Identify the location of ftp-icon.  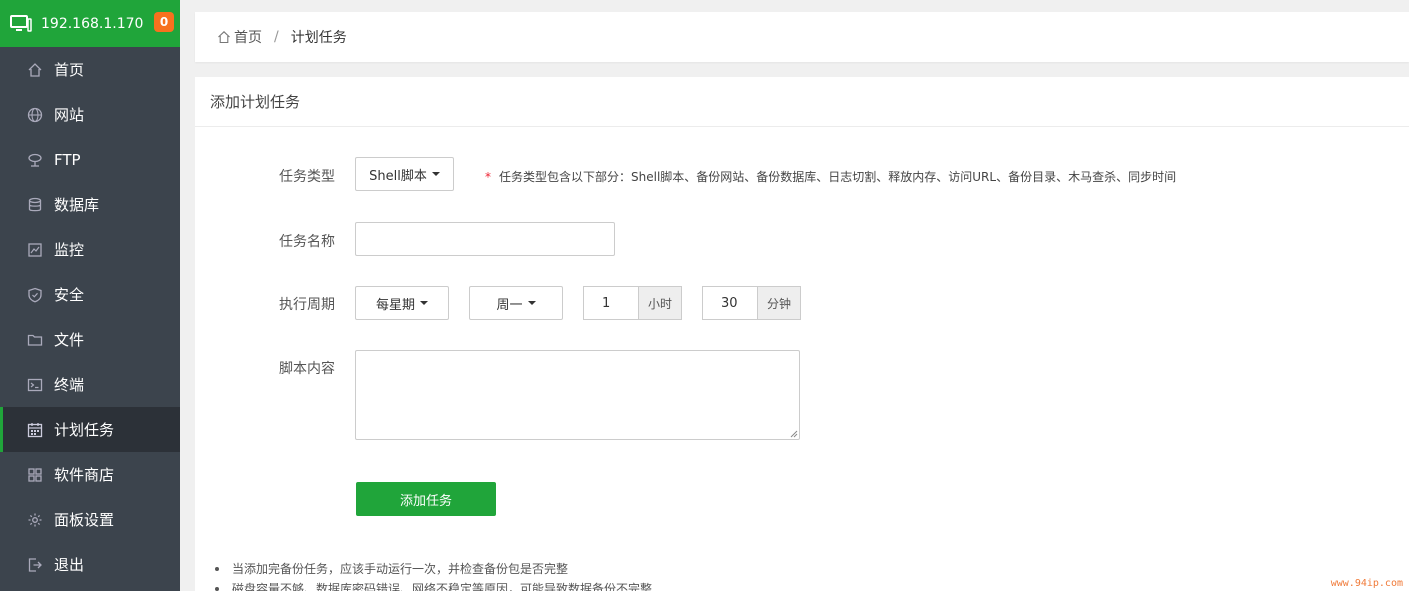
(35, 160).